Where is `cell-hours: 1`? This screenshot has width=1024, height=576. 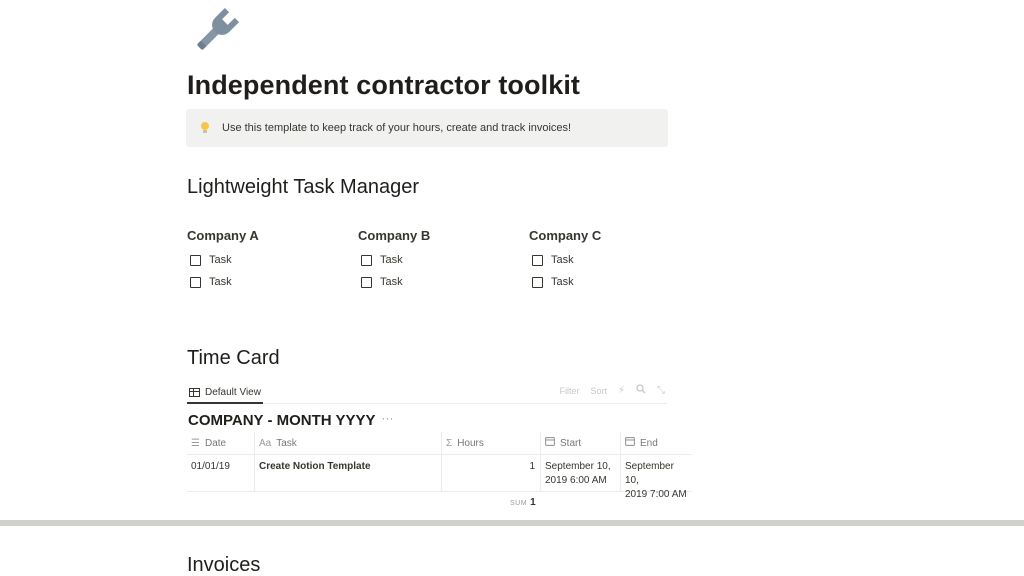
cell-hours: 1 is located at coordinates (491, 473).